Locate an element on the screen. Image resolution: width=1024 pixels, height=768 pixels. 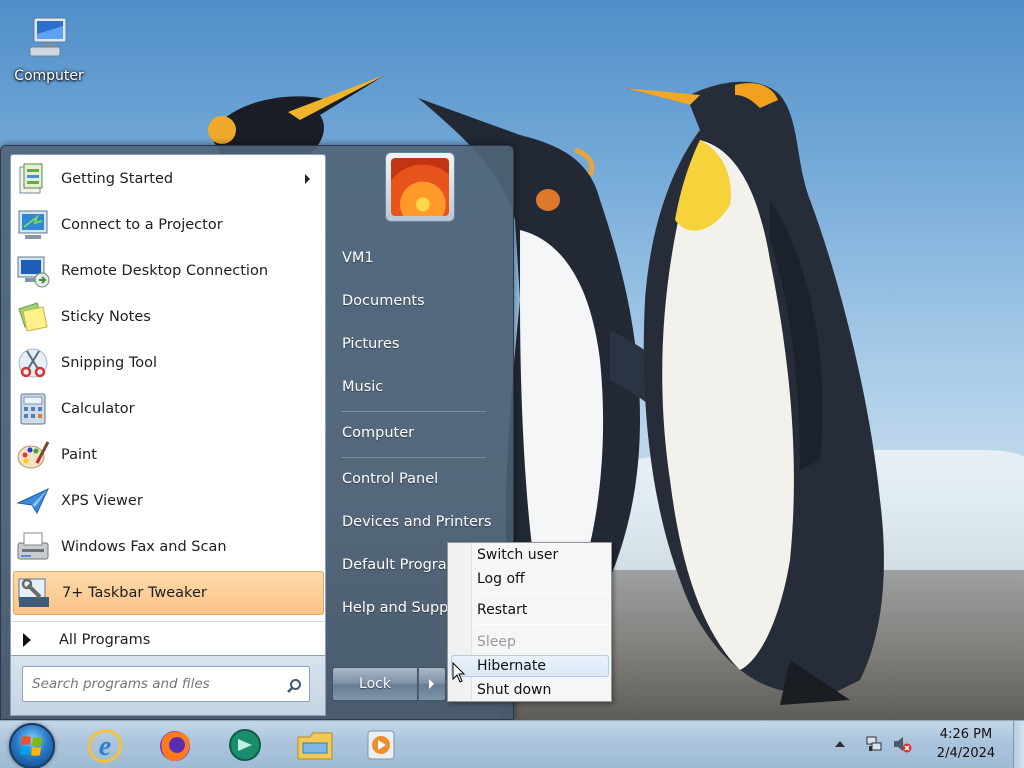
all-programs-button: All Programs is located at coordinates (168, 639).